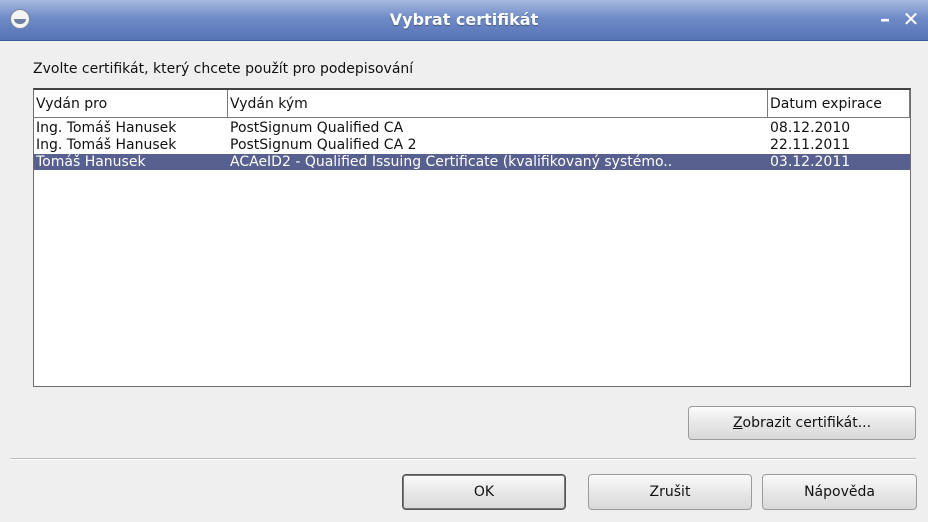 The height and width of the screenshot is (522, 928). I want to click on close-icon: ✕, so click(911, 19).